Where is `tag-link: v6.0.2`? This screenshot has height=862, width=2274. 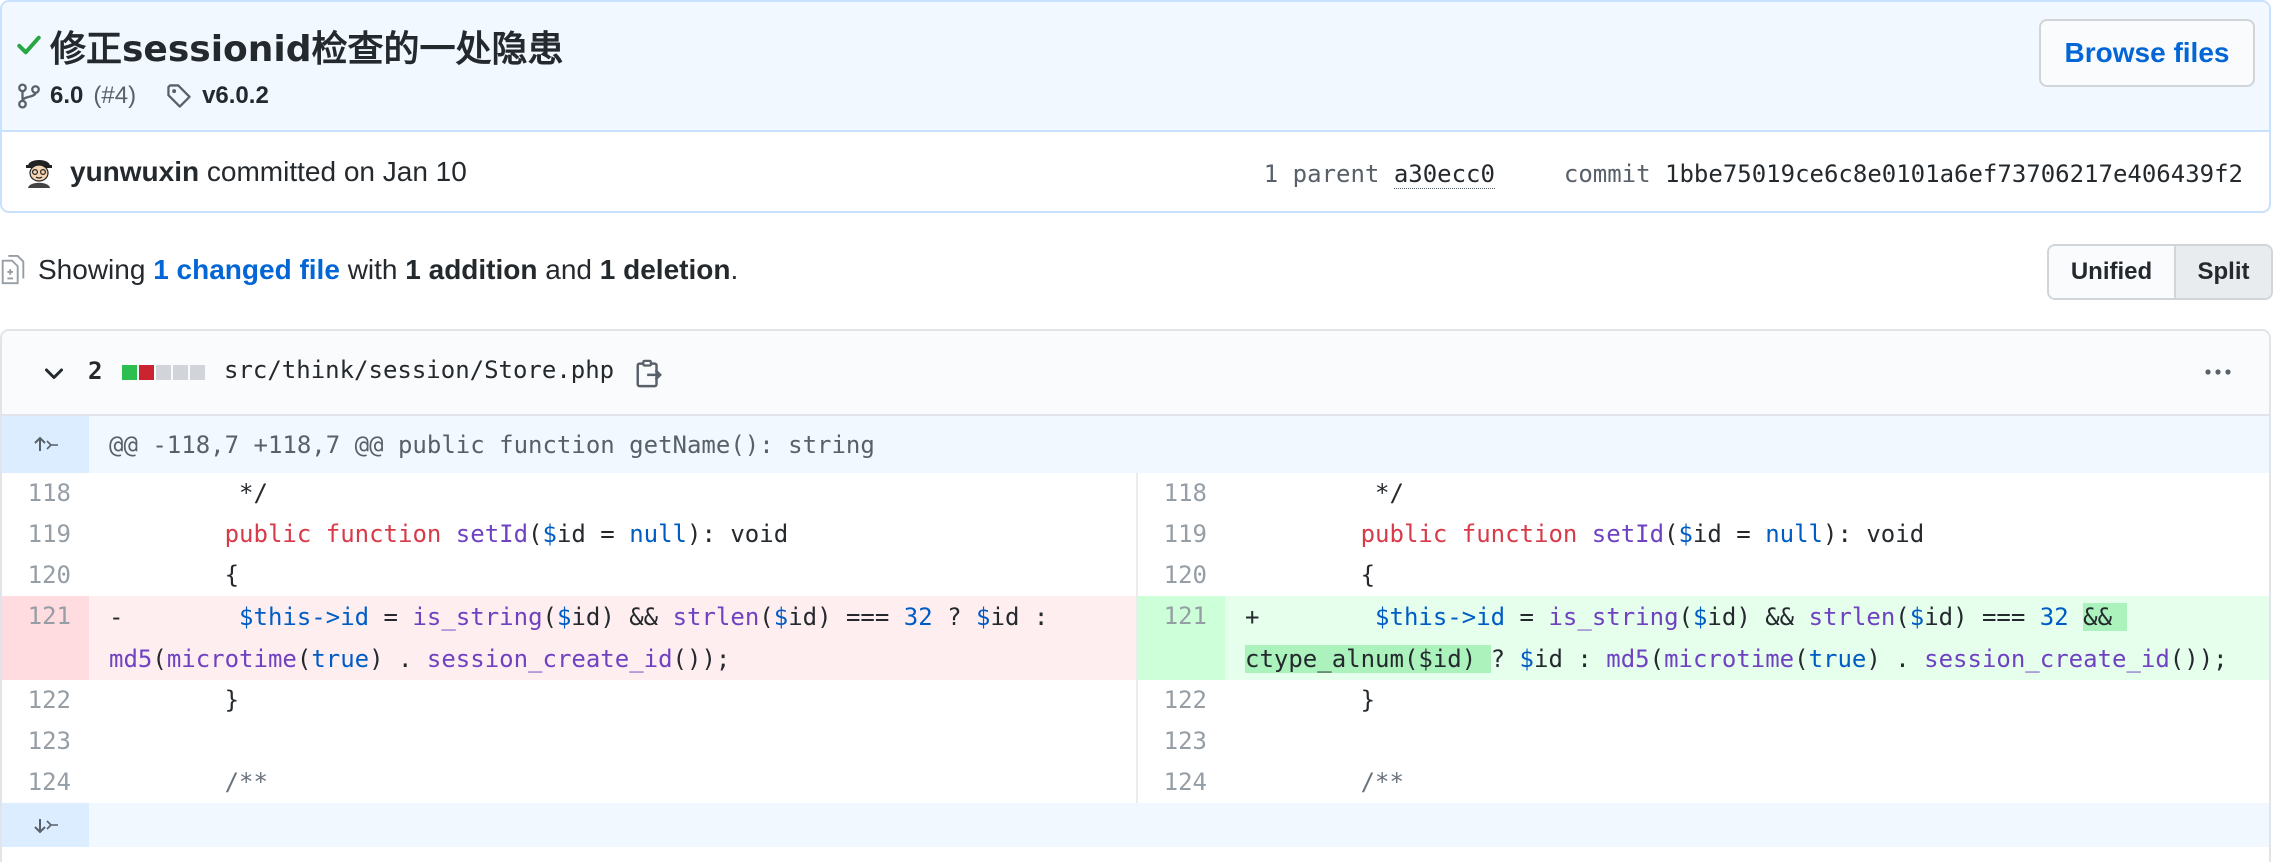 tag-link: v6.0.2 is located at coordinates (235, 96).